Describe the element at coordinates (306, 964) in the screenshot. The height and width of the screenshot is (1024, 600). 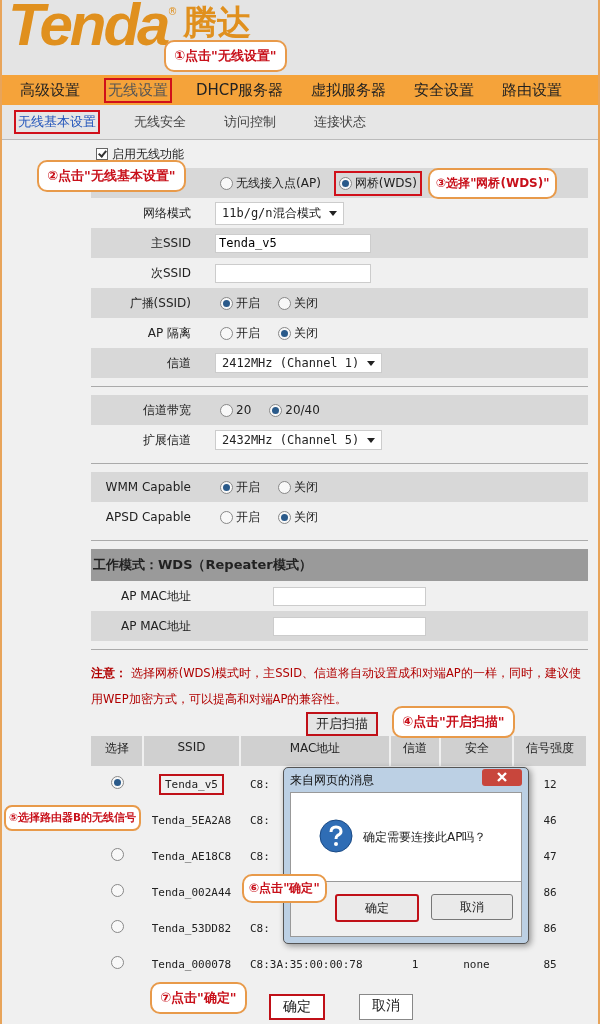
I see `table-cell: C8:3A:35:00:00:78` at that location.